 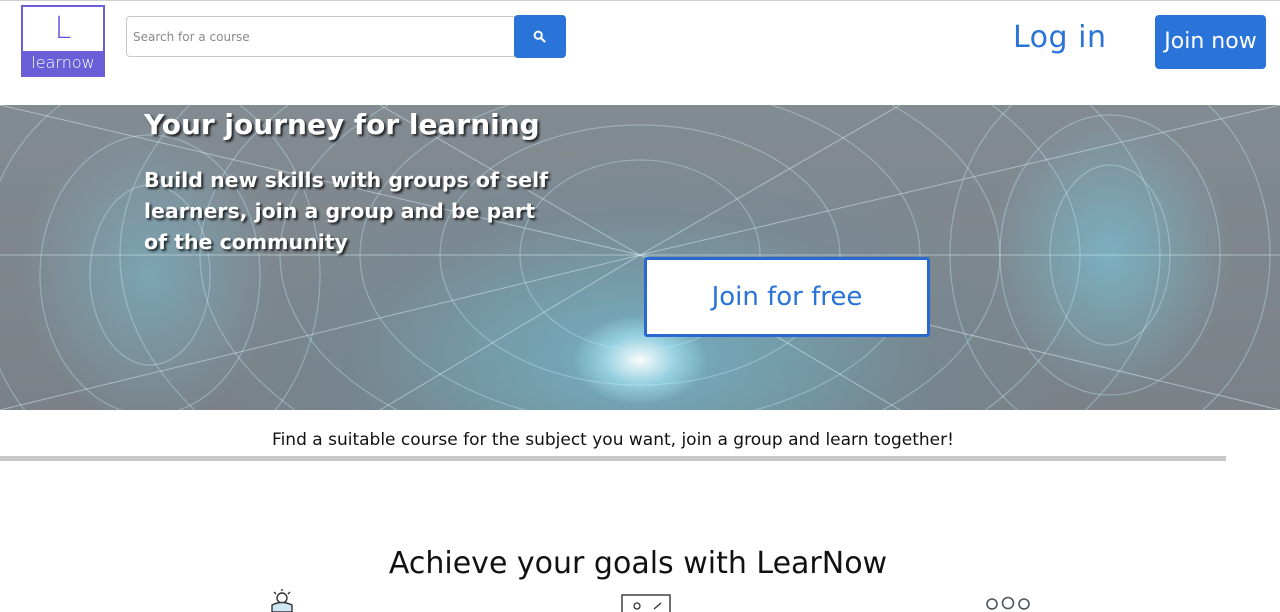 What do you see at coordinates (638, 563) in the screenshot?
I see `goals-heading: Achieve your goals with LearNow` at bounding box center [638, 563].